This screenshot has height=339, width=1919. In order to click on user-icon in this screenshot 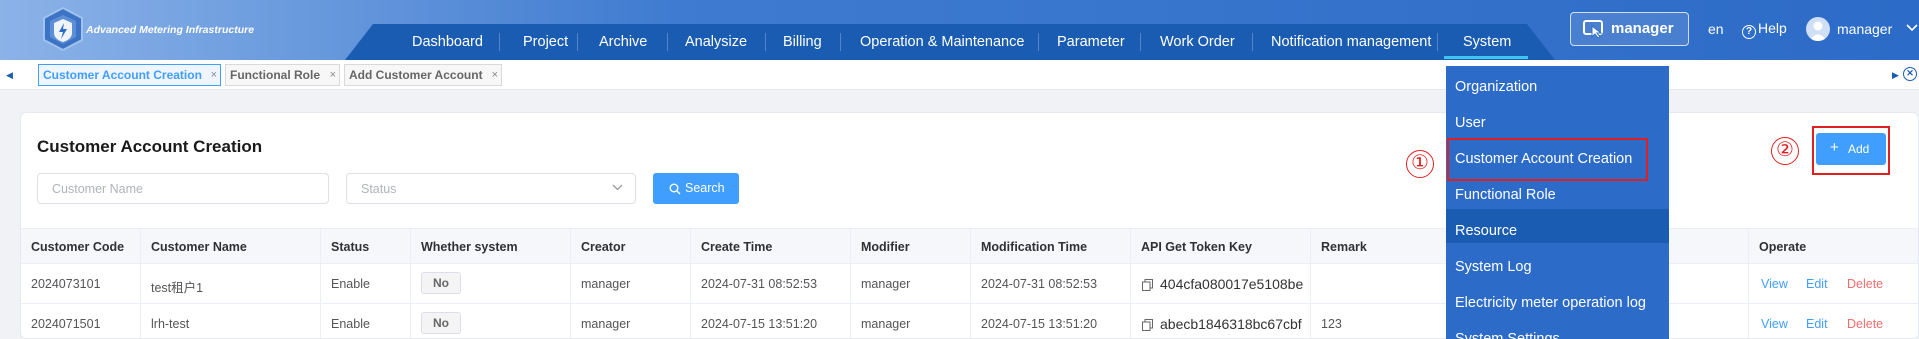, I will do `click(1818, 31)`.